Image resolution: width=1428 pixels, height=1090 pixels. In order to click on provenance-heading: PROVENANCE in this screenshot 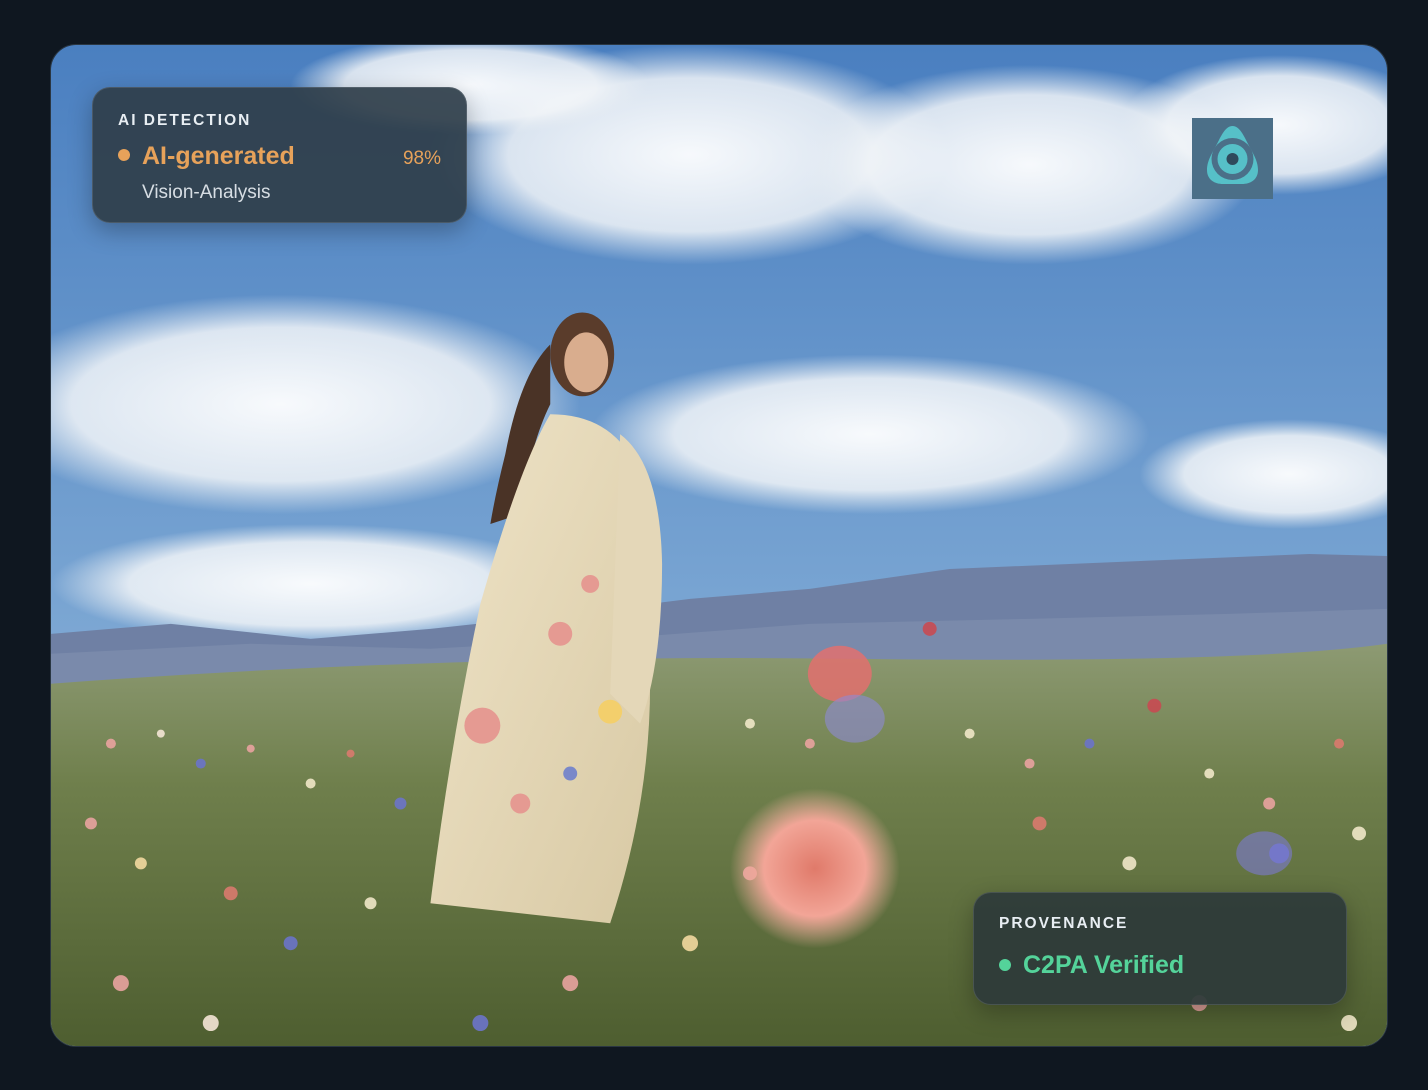, I will do `click(1064, 923)`.